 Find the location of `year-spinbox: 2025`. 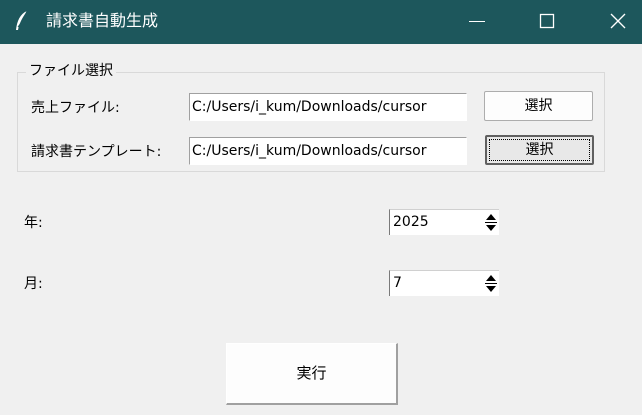

year-spinbox: 2025 is located at coordinates (444, 222).